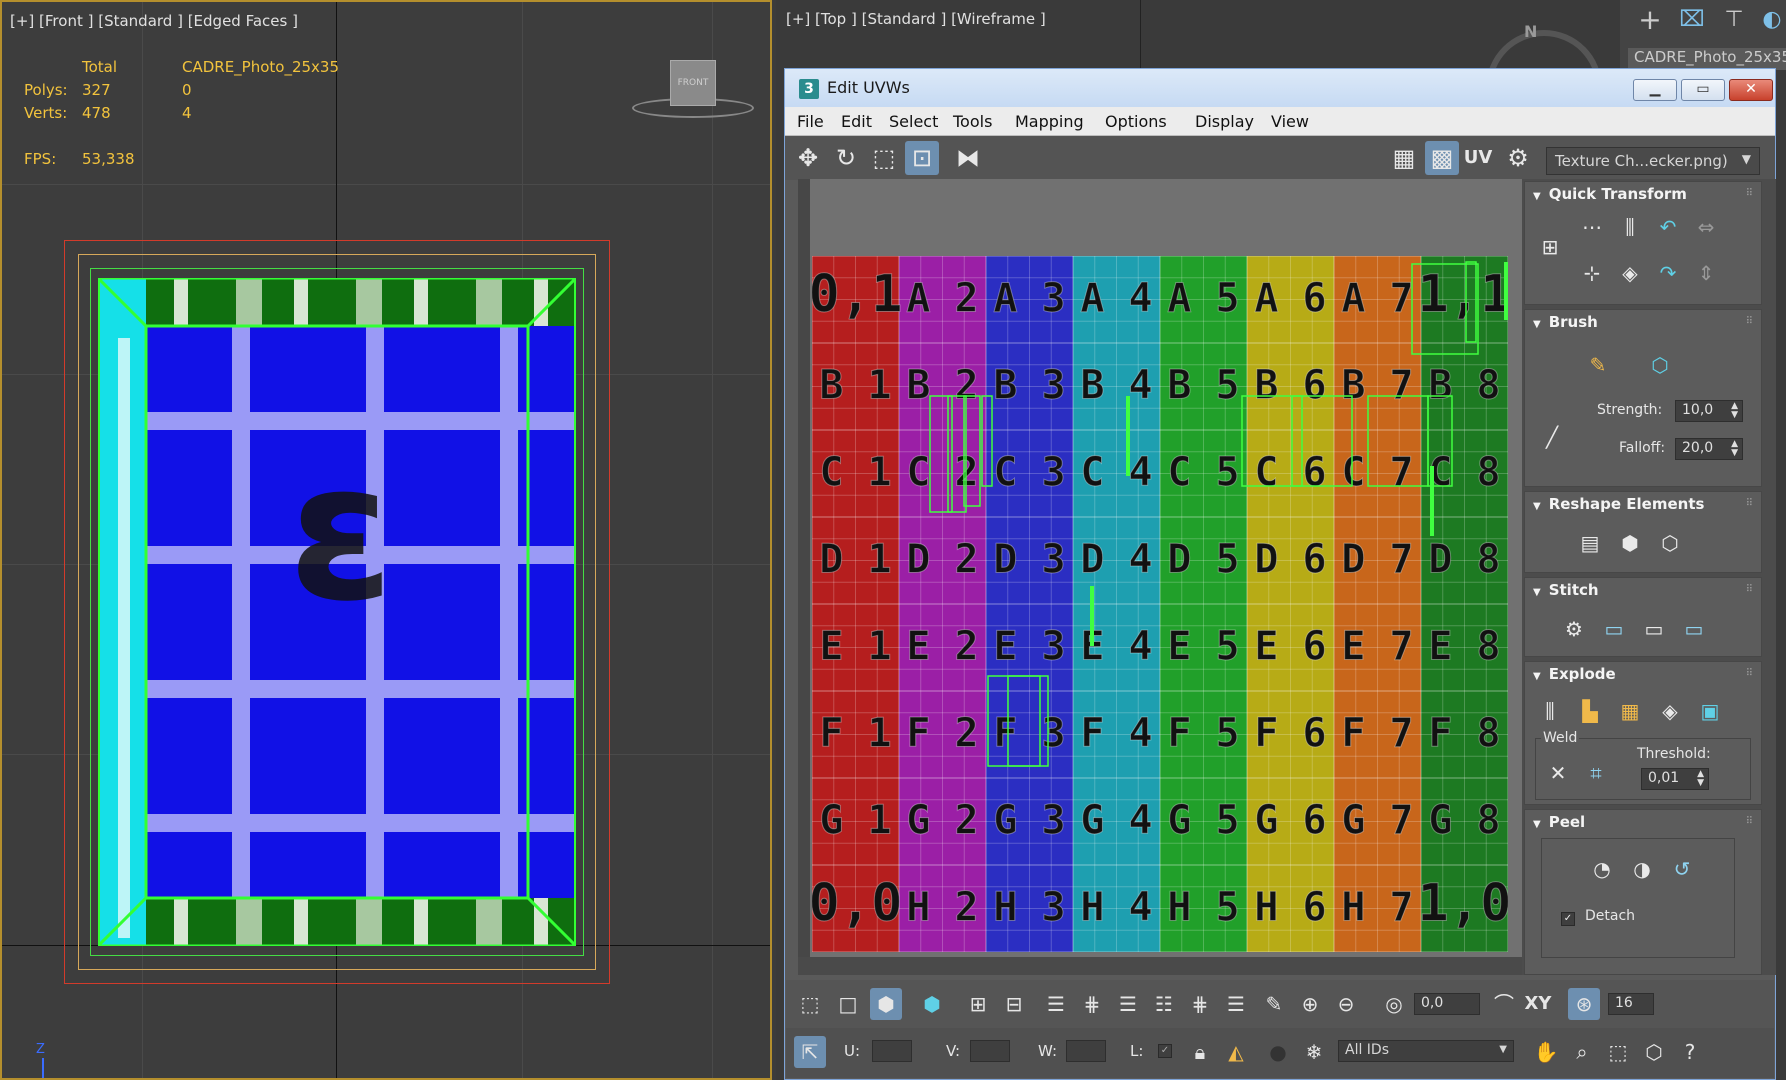  I want to click on align-horizontal-icon: ⋯, so click(1592, 227).